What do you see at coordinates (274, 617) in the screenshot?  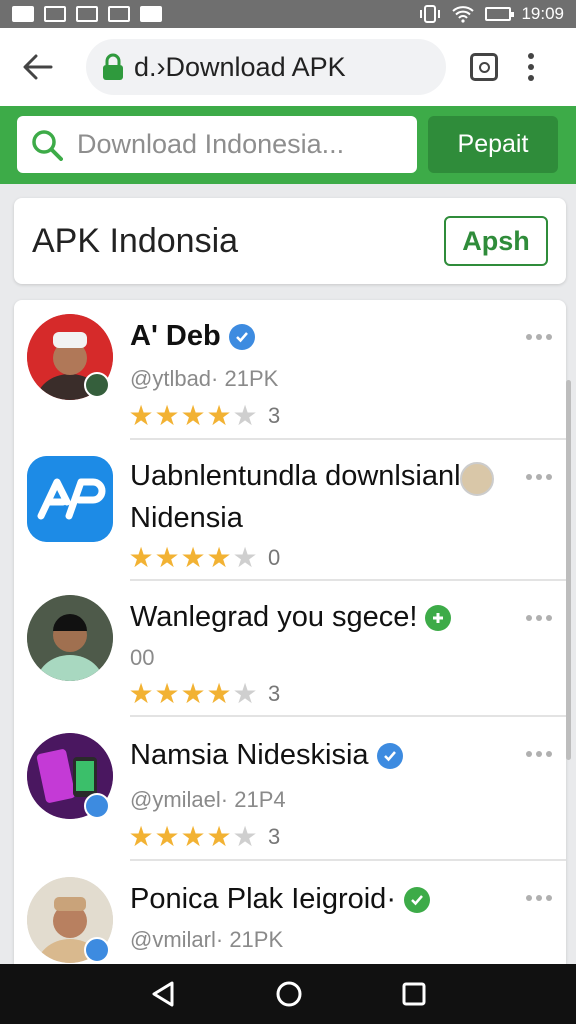 I see `app-name: Wanlegrad you sgece!` at bounding box center [274, 617].